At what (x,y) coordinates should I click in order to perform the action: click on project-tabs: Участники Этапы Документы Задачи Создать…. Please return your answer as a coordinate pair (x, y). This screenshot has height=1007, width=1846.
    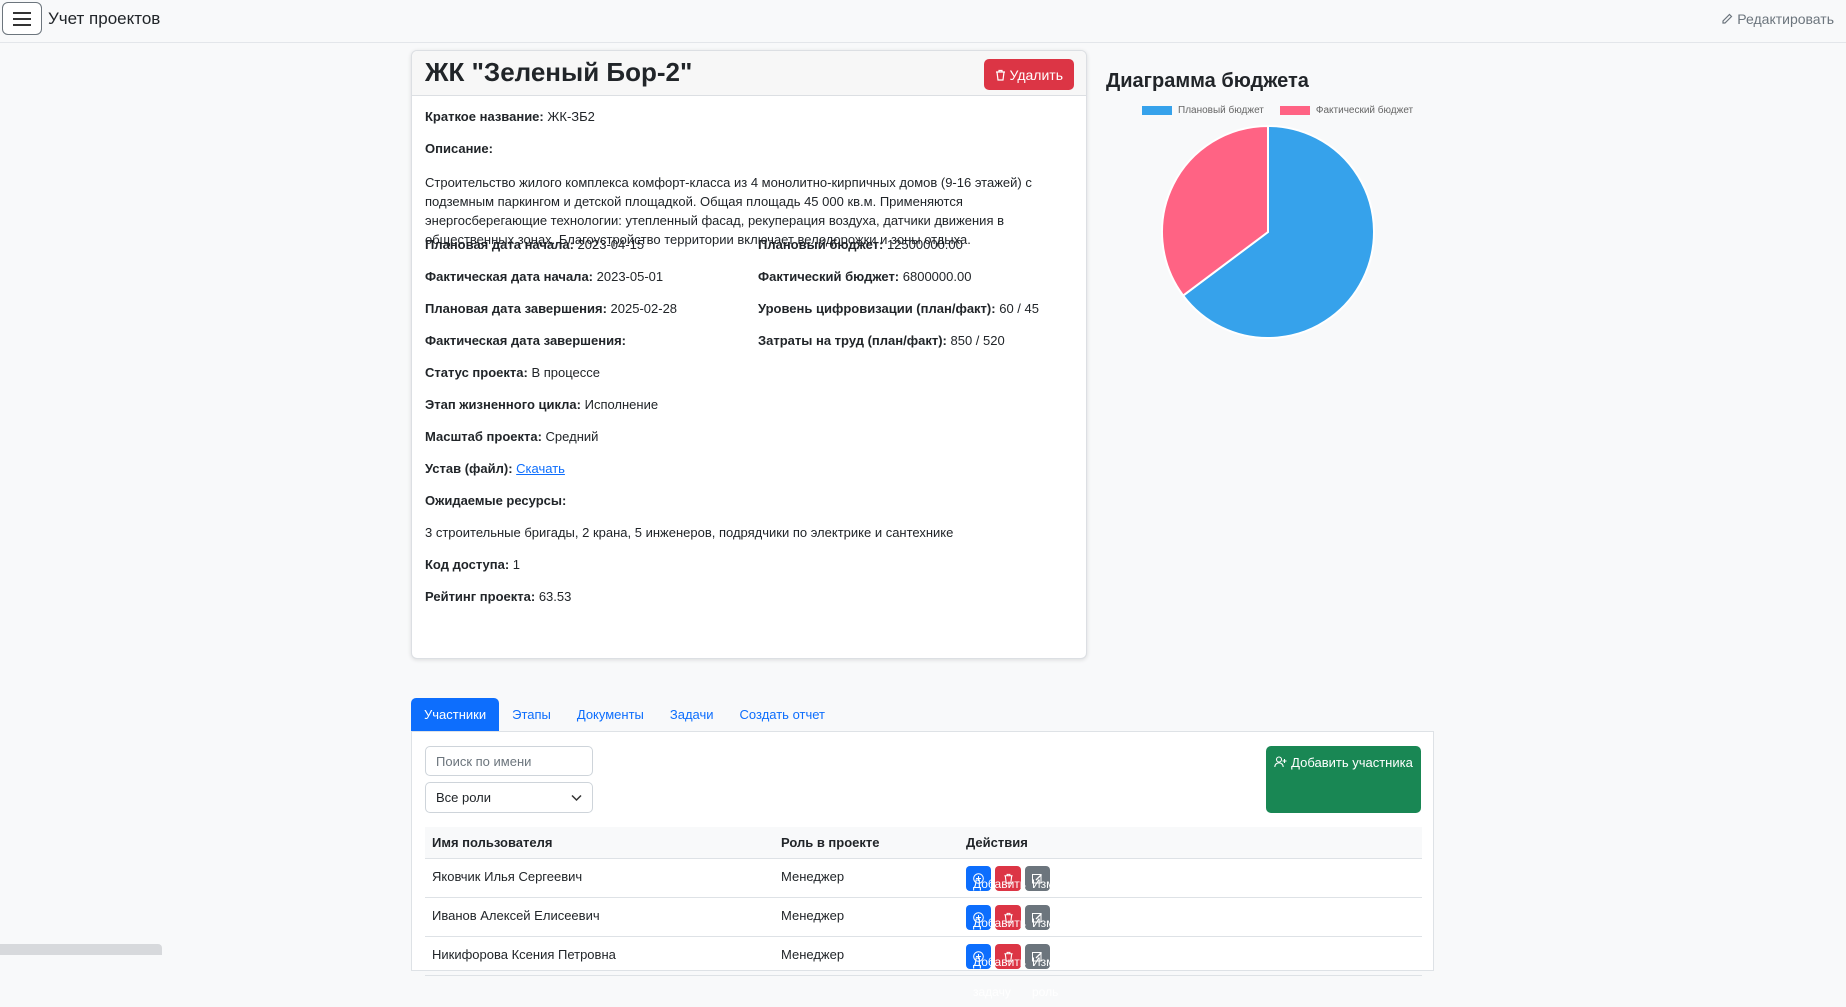
    Looking at the image, I should click on (624, 714).